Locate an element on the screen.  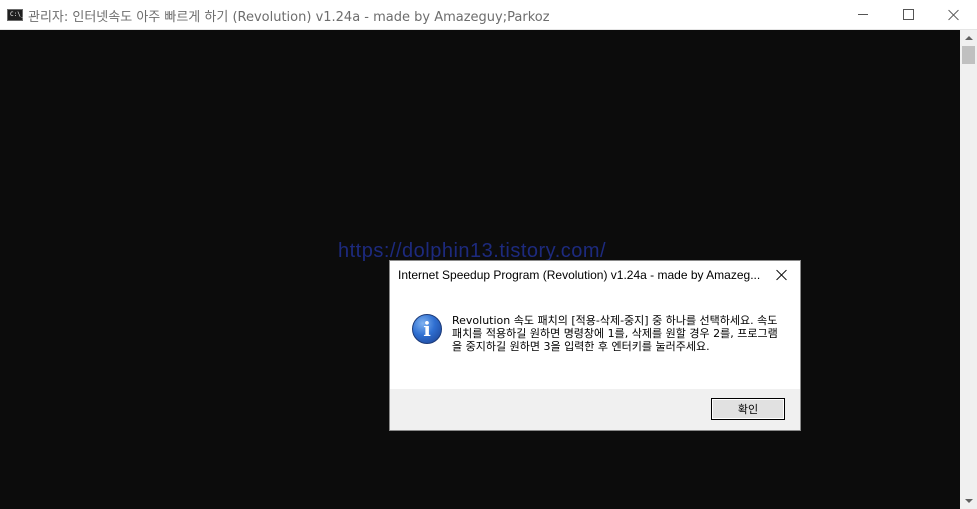
arrow-up-icon is located at coordinates (968, 38).